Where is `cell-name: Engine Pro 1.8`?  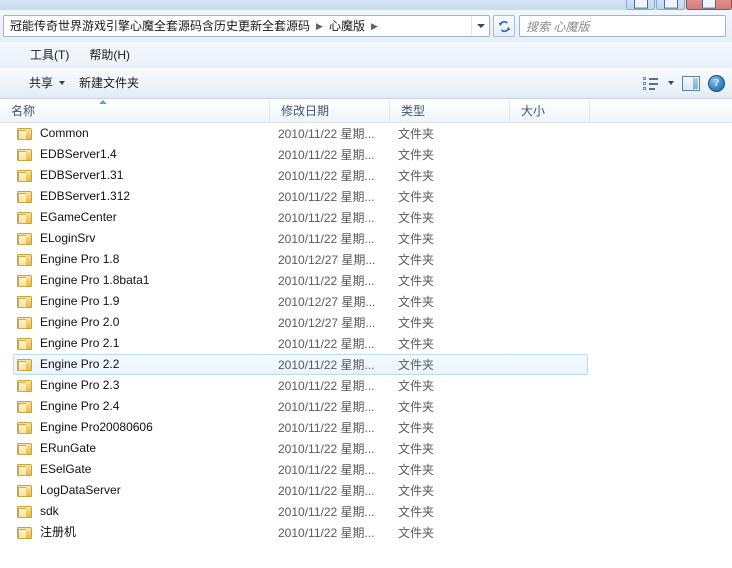 cell-name: Engine Pro 1.8 is located at coordinates (142, 259).